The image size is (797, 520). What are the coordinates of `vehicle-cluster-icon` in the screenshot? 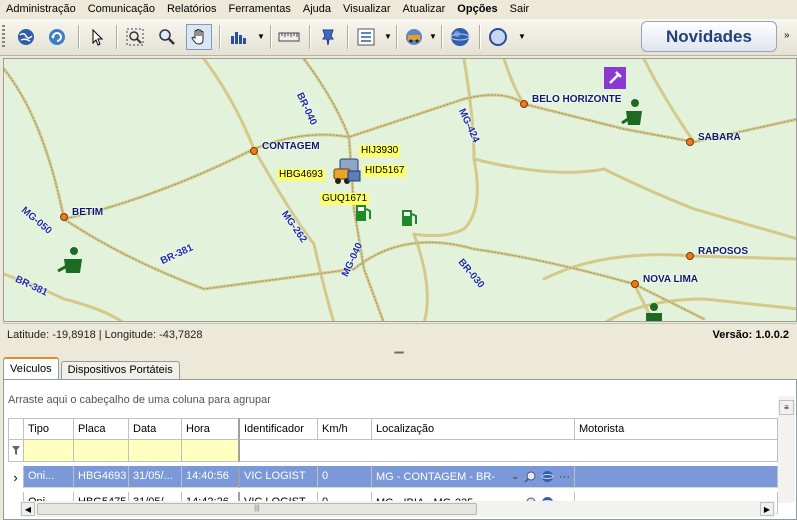 It's located at (348, 173).